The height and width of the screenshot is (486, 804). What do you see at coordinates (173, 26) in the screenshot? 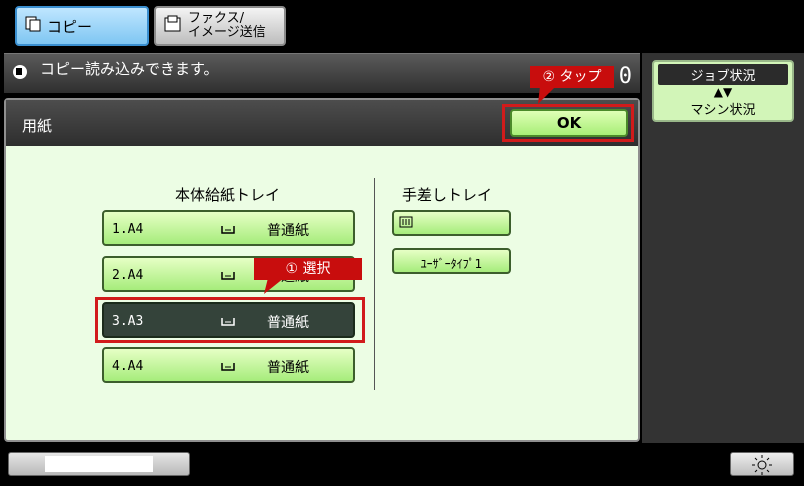
I see `fax-icon` at bounding box center [173, 26].